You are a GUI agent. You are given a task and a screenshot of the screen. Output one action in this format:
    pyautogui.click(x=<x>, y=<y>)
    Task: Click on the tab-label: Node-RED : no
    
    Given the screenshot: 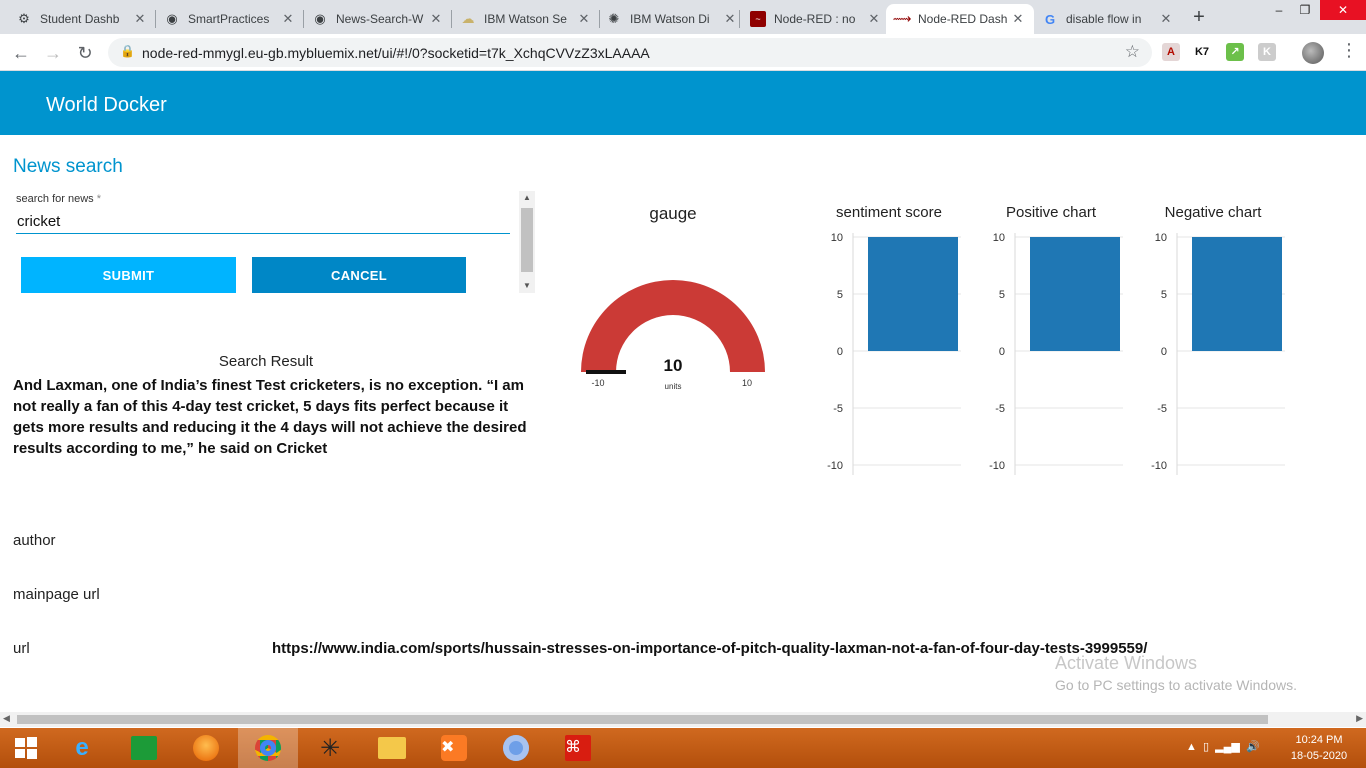 What is the action you would take?
    pyautogui.click(x=815, y=19)
    